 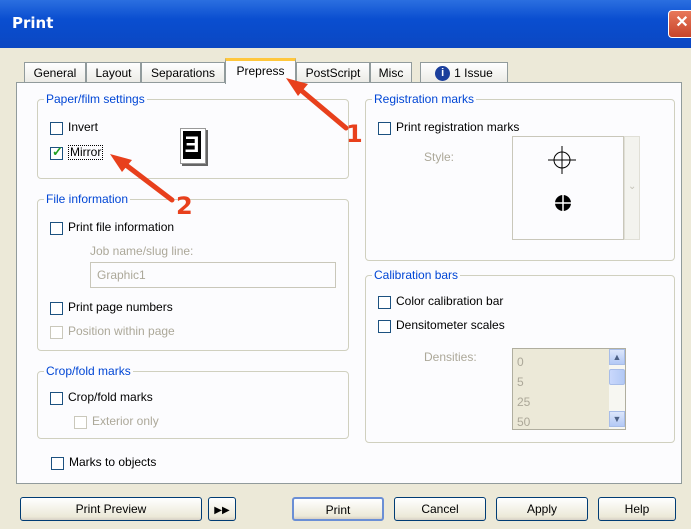 I want to click on tab-separations: Separations, so click(x=183, y=72).